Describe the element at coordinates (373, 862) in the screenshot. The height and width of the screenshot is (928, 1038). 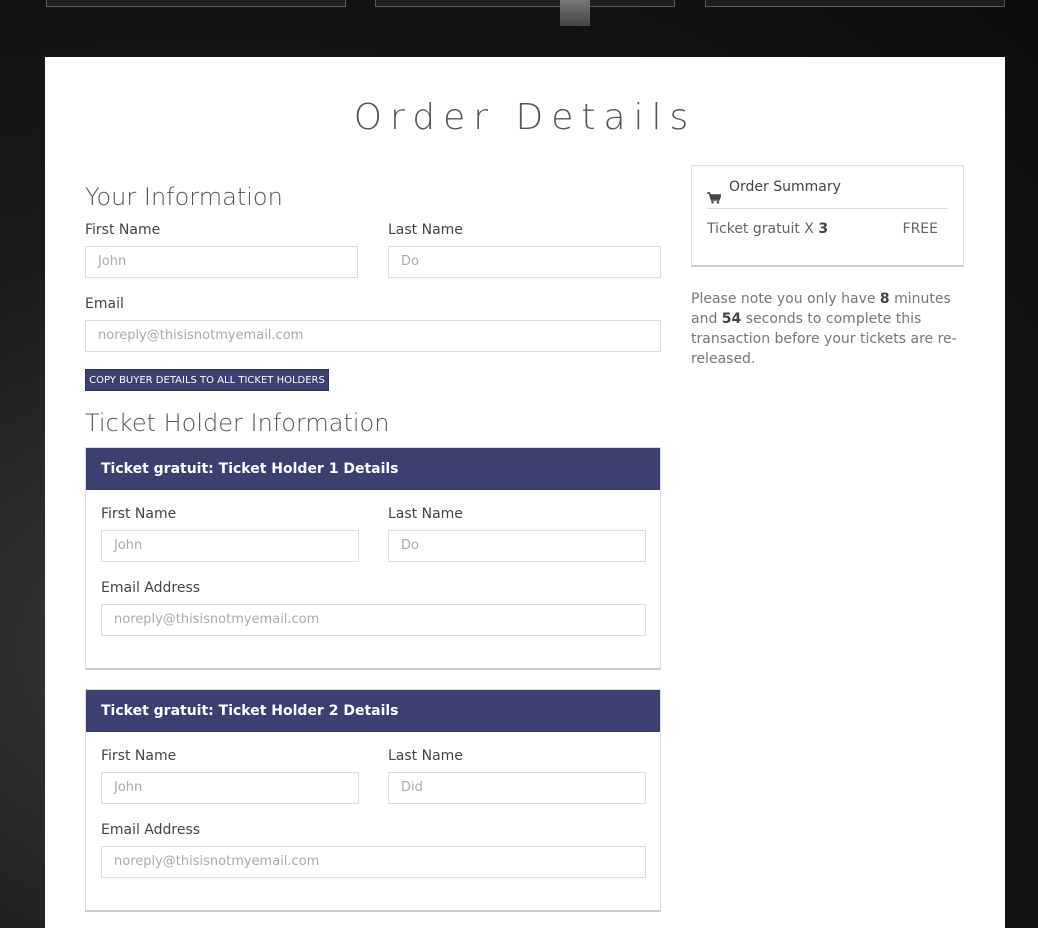
I see `holder-2-email-input: noreply@thisisnotmyemail.com` at that location.